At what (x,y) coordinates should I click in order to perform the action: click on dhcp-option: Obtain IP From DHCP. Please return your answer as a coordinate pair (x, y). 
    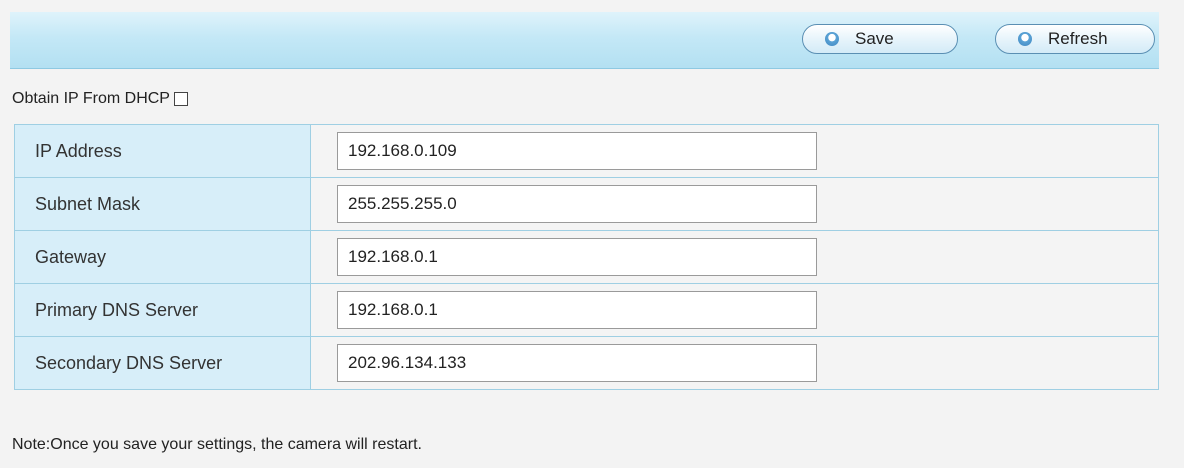
    Looking at the image, I should click on (100, 99).